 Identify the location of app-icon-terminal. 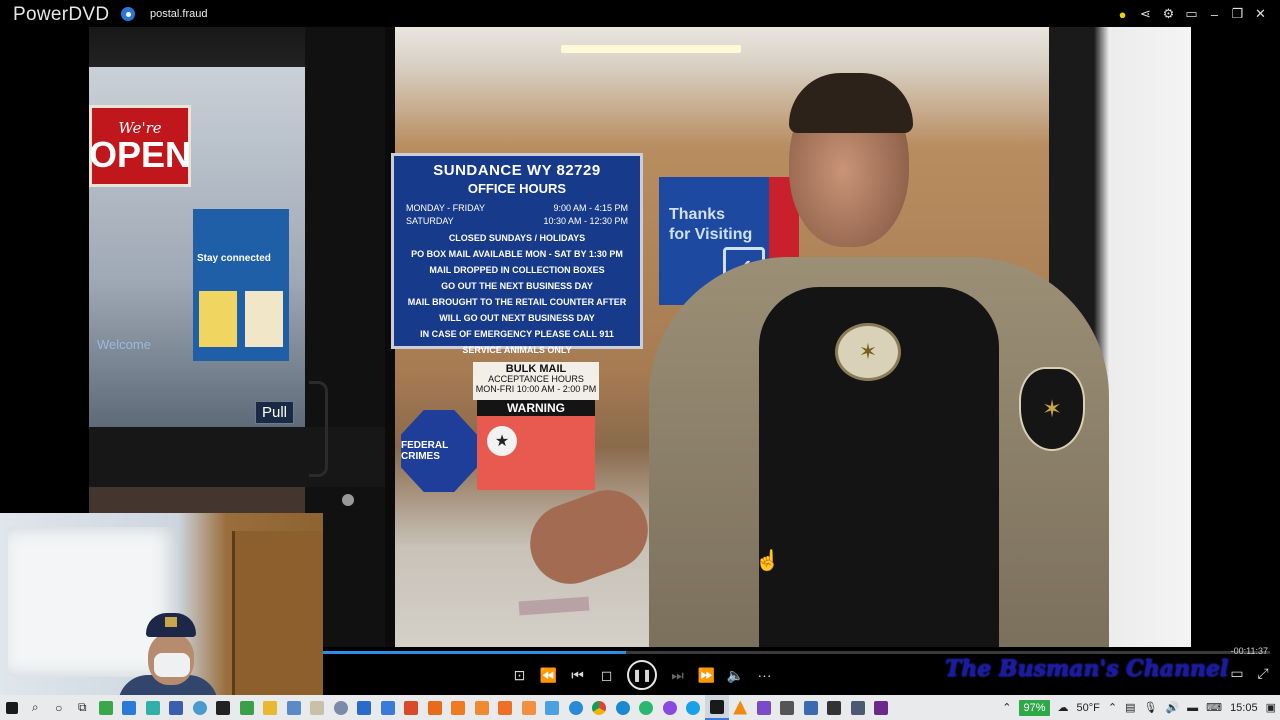
(224, 707).